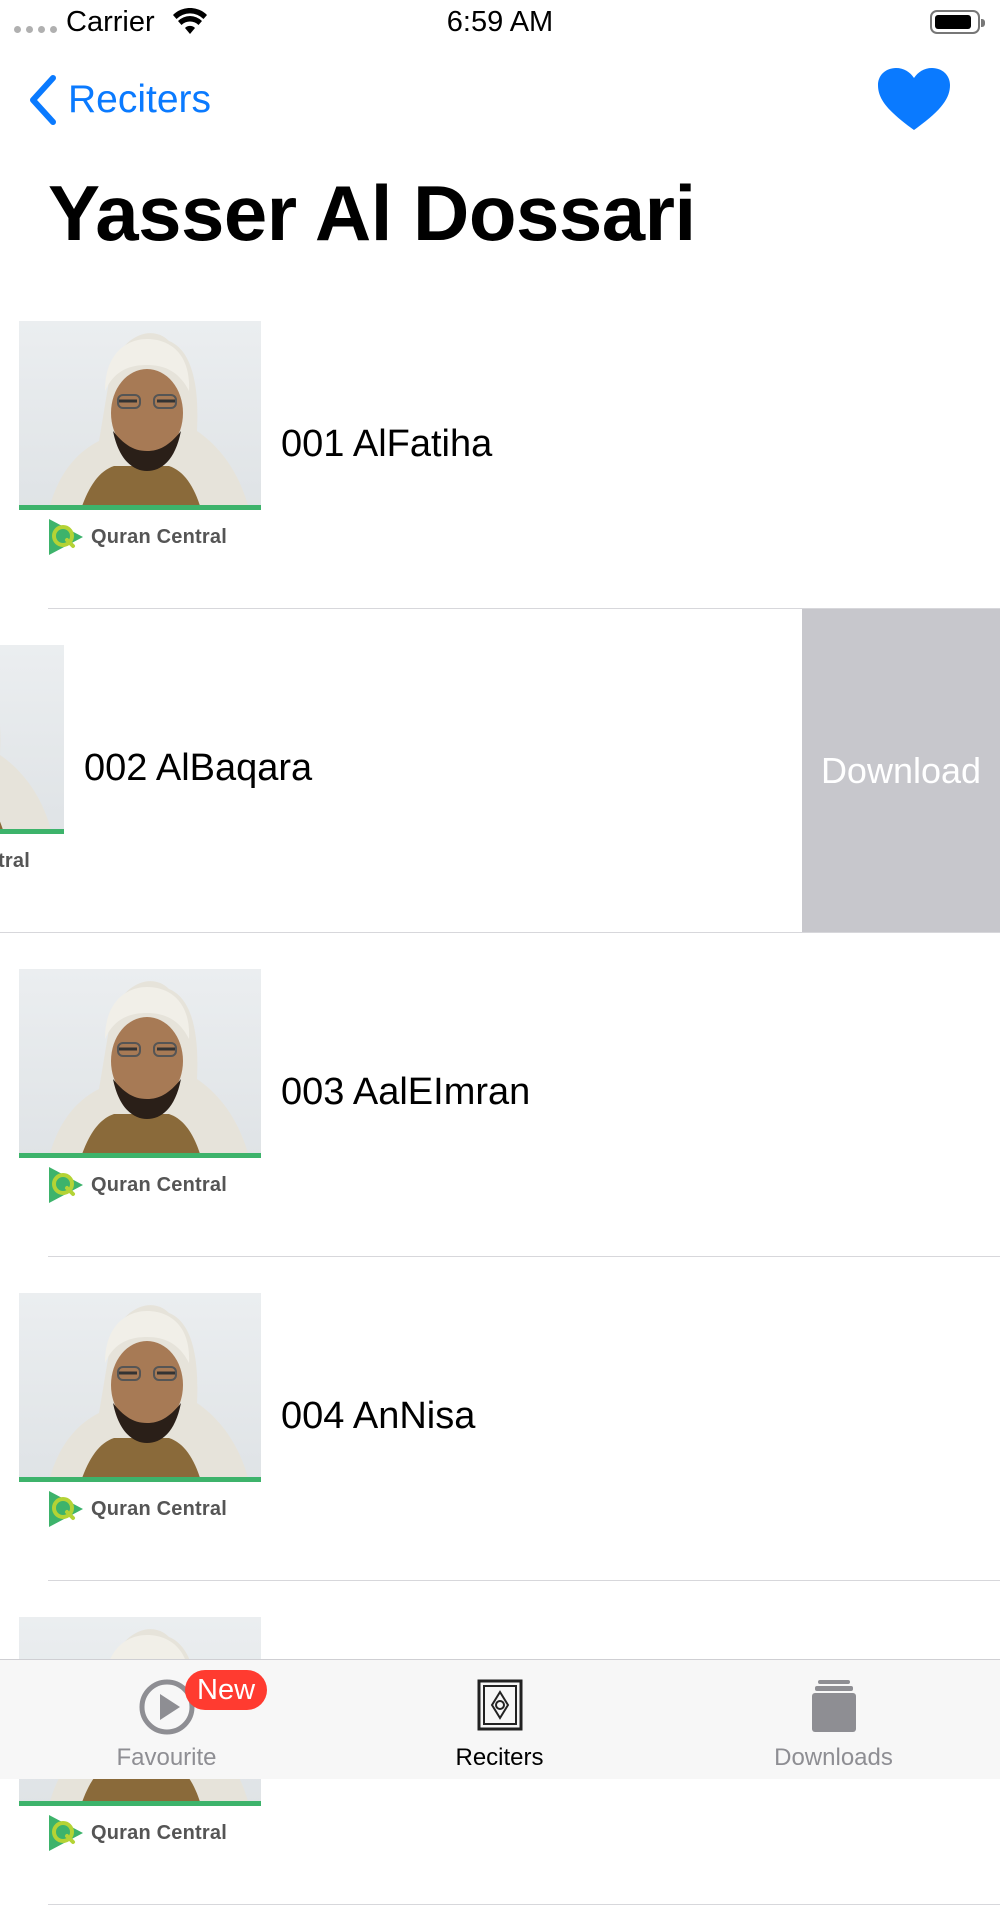  I want to click on tab-label-favourite: Favourite, so click(166, 1757).